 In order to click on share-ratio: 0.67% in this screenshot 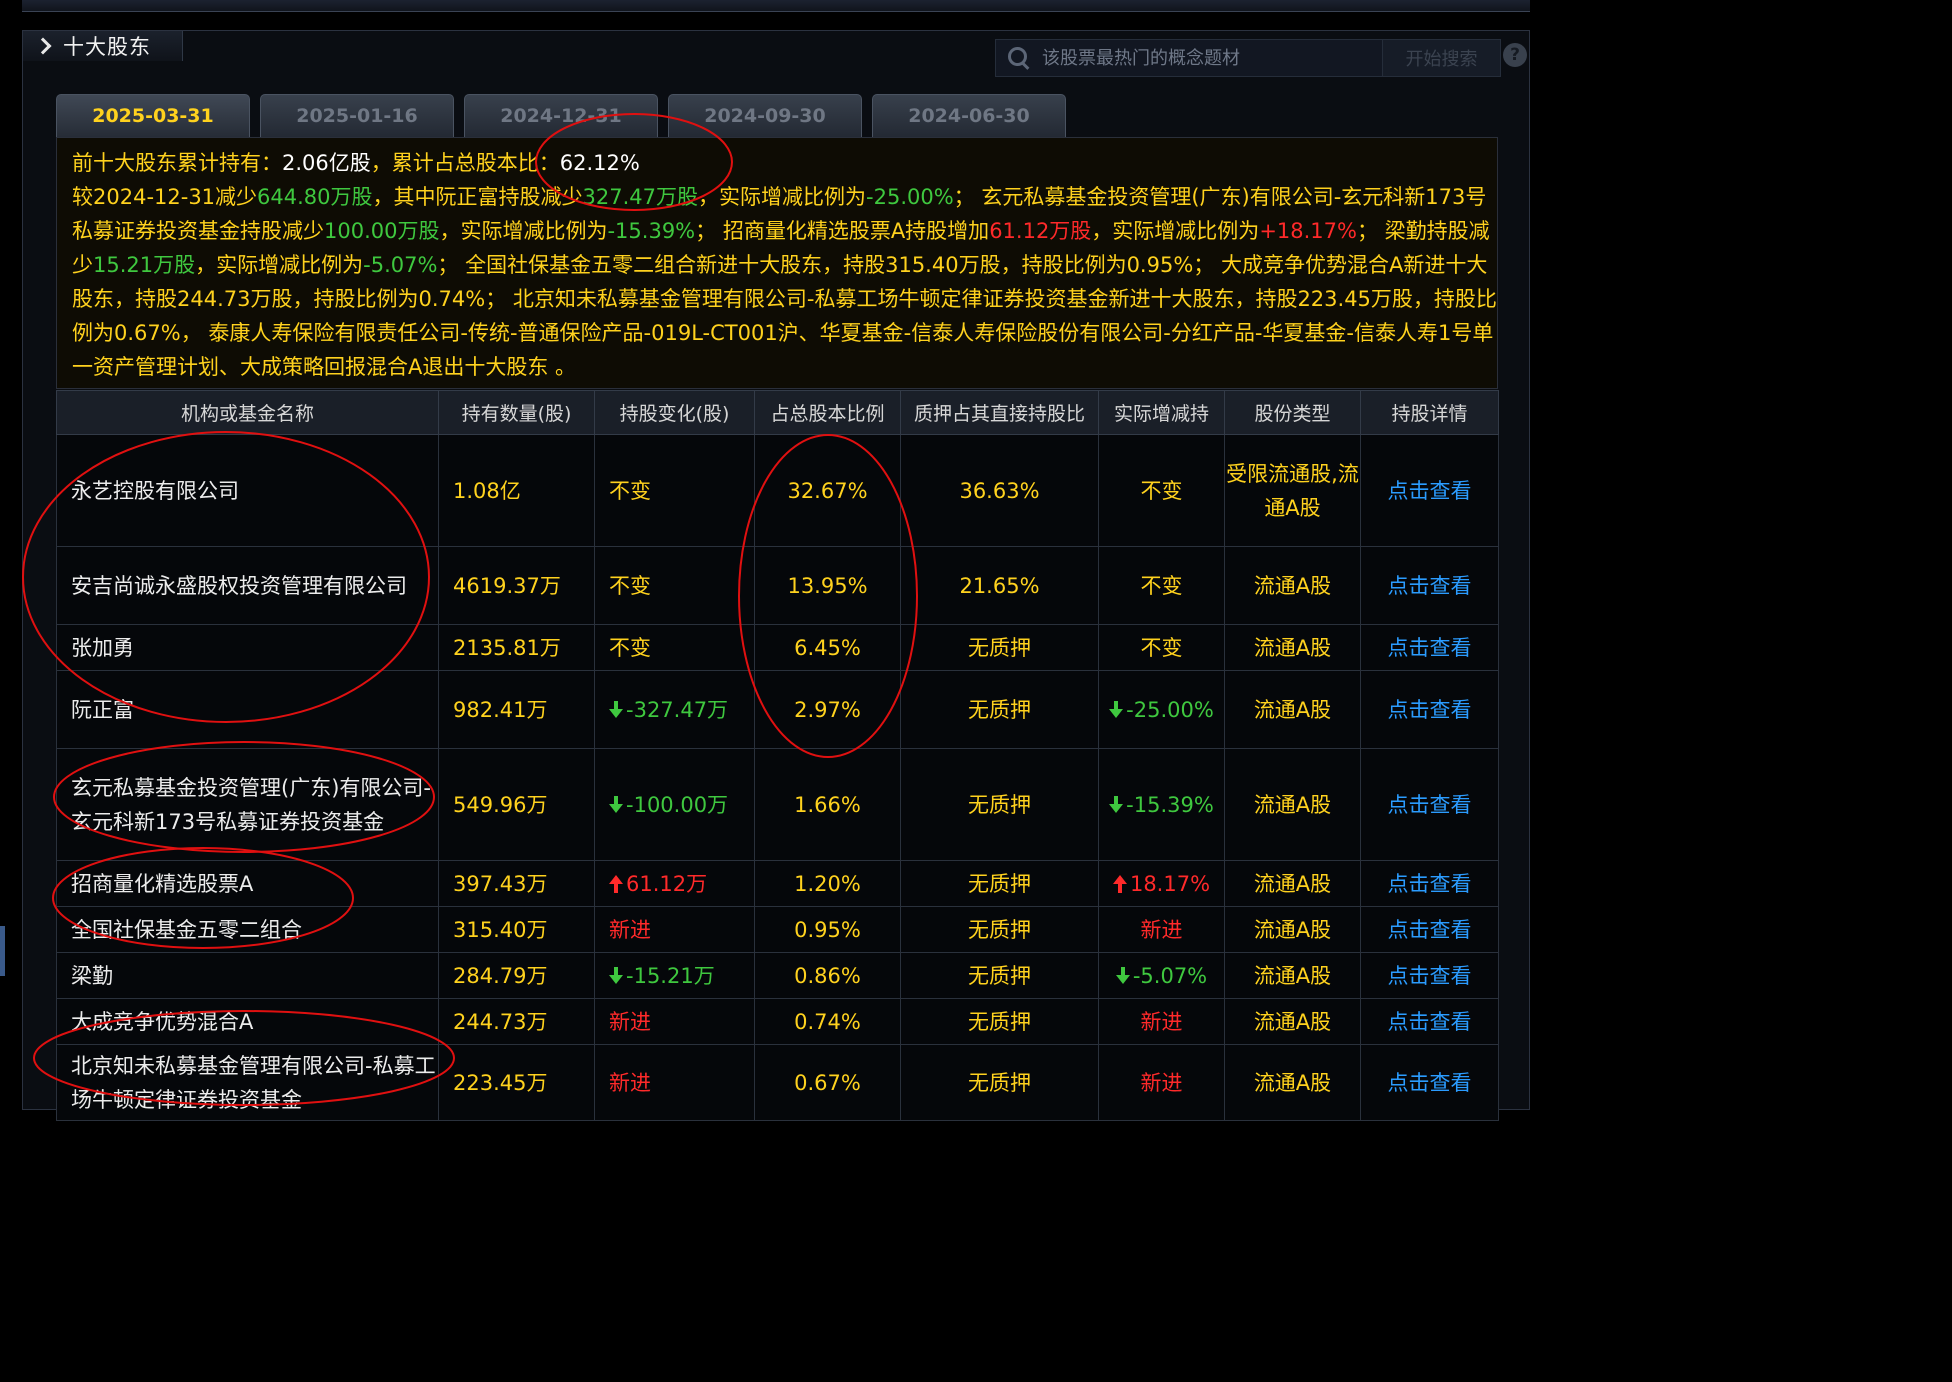, I will do `click(827, 1082)`.